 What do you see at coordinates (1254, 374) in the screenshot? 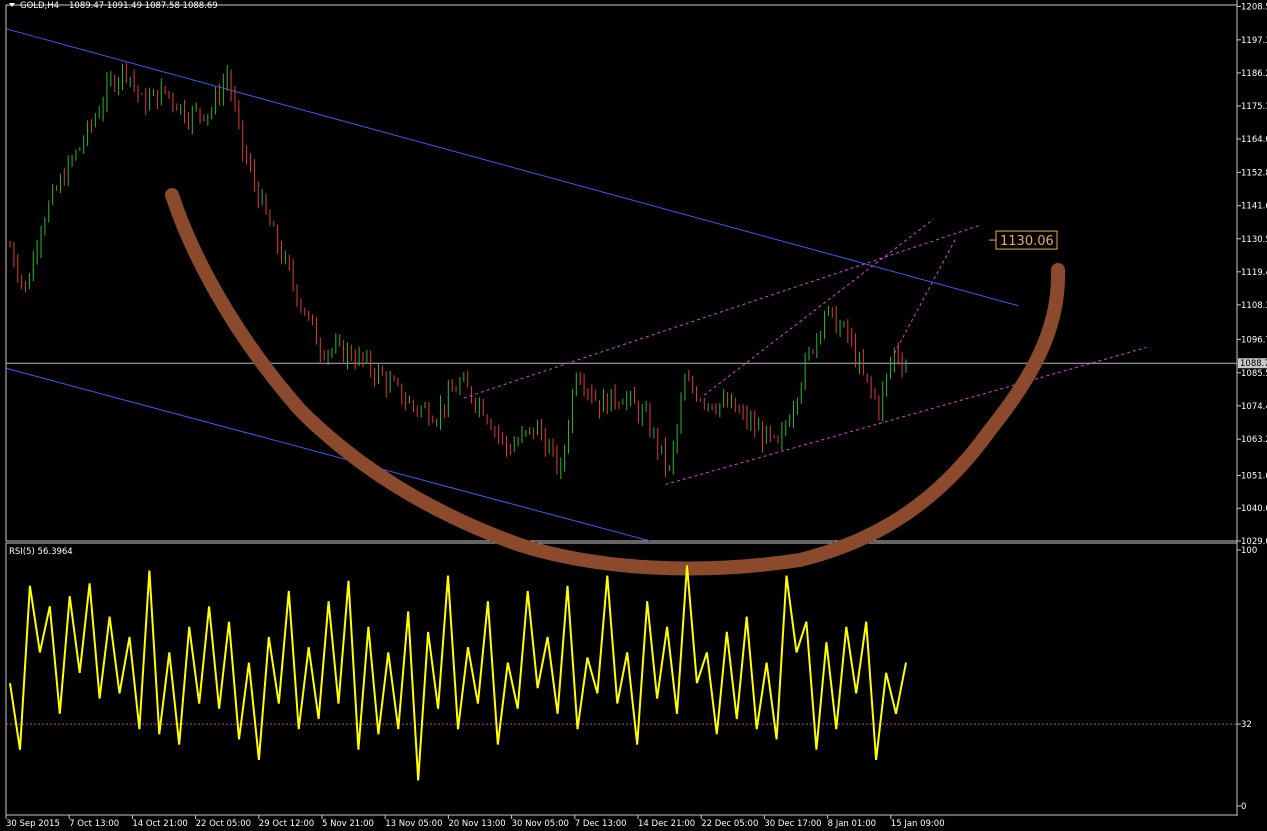
I see `price-tick-label: 1085.5` at bounding box center [1254, 374].